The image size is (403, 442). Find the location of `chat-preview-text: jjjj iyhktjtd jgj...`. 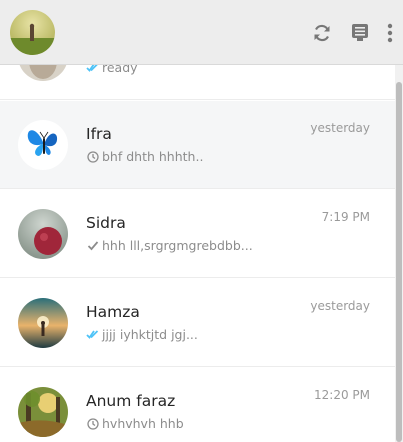

chat-preview-text: jjjj iyhktjtd jgj... is located at coordinates (150, 334).